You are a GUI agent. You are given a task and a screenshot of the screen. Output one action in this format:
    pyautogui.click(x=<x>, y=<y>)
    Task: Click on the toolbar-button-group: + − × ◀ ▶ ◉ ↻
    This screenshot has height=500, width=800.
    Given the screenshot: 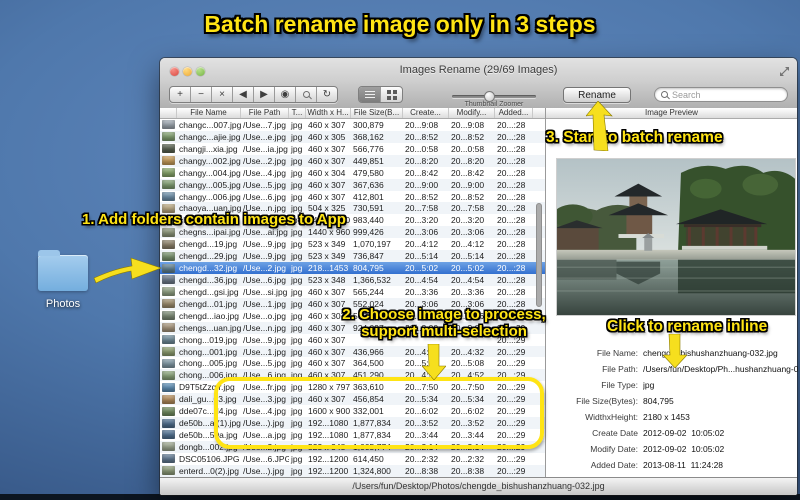 What is the action you would take?
    pyautogui.click(x=253, y=94)
    